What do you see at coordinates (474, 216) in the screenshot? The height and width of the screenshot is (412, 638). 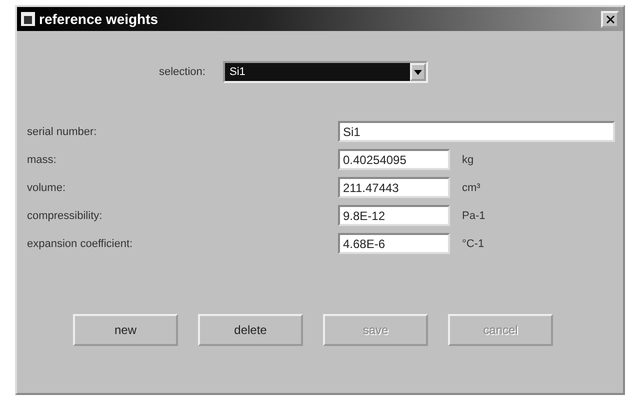 I see `unit-label: Pa-1` at bounding box center [474, 216].